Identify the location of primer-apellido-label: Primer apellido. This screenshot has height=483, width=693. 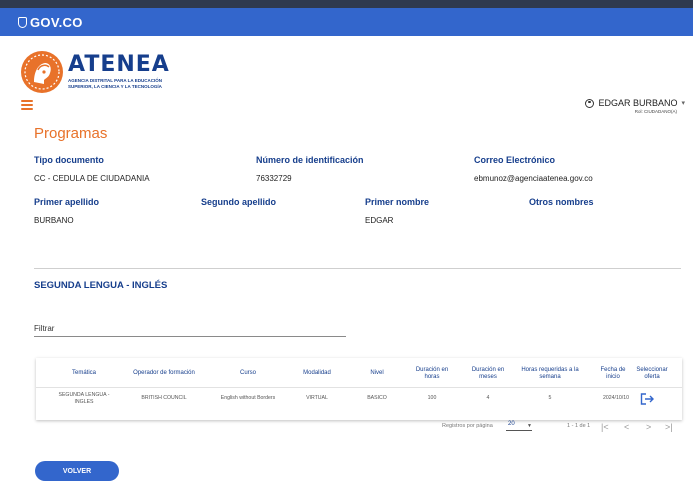
(67, 202).